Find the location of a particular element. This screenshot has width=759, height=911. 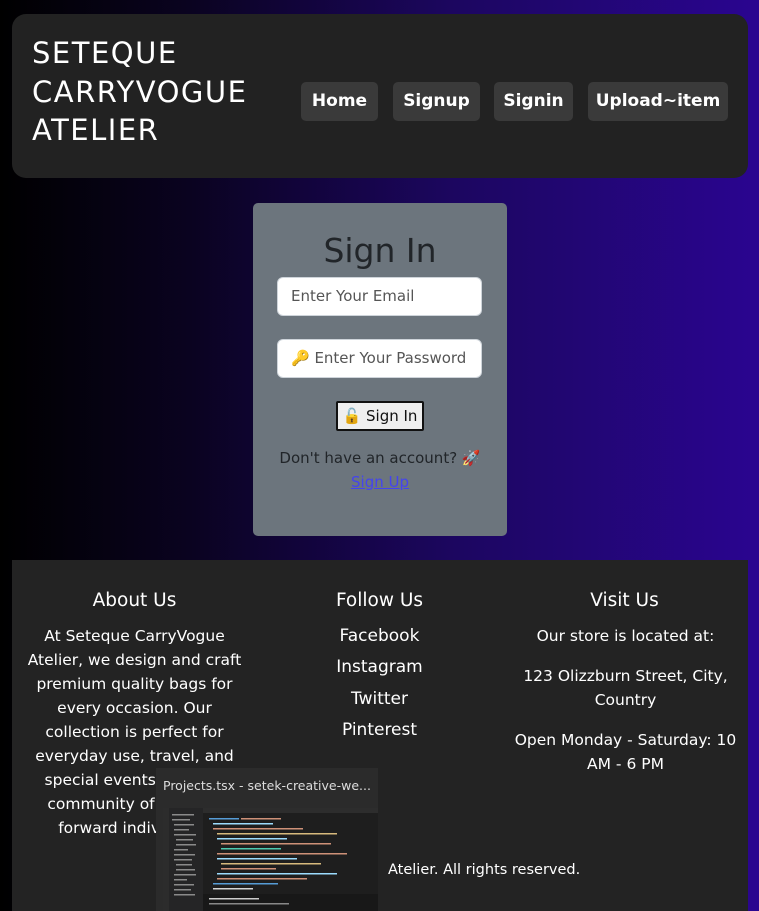

follow-us-heading: Follow Us is located at coordinates (379, 600).